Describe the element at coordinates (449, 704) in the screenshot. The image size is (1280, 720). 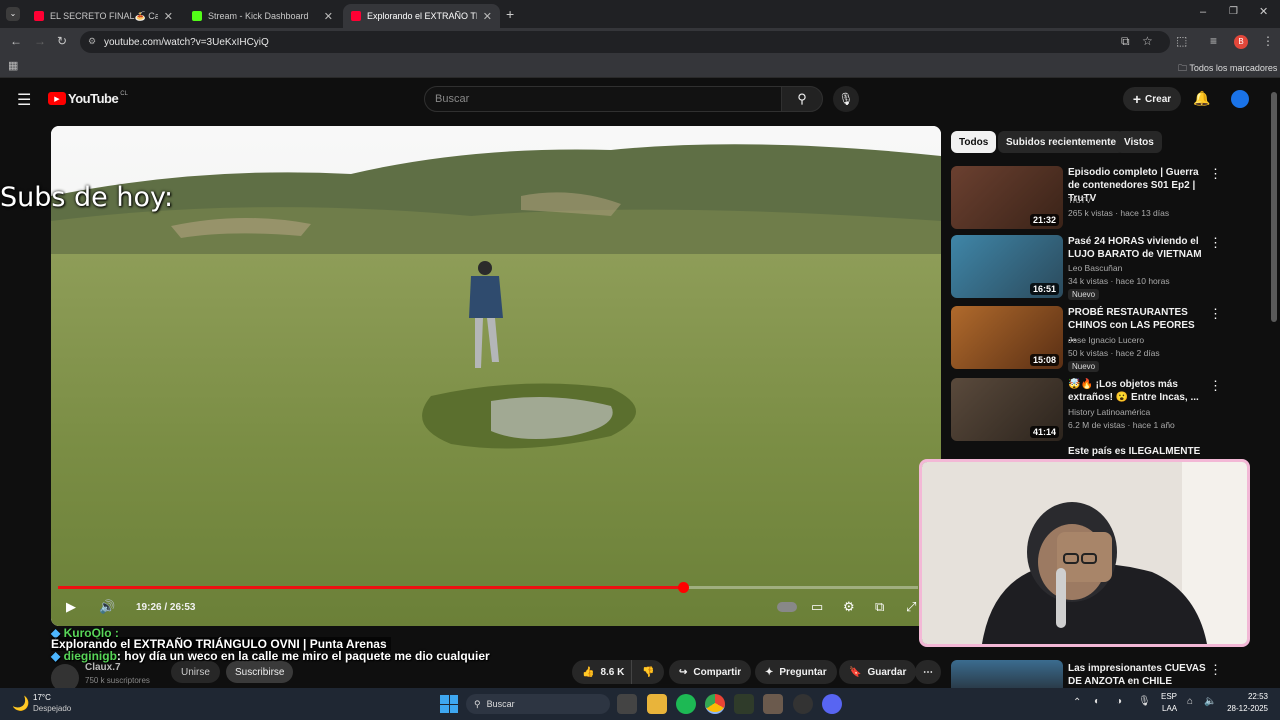
I see `windows-start-icon` at that location.